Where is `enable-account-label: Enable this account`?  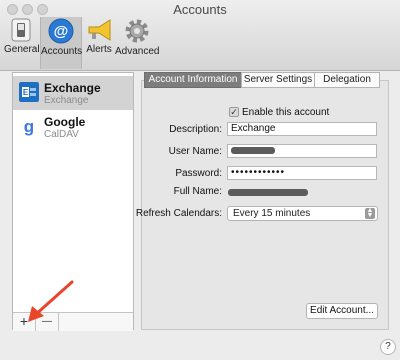 enable-account-label: Enable this account is located at coordinates (286, 112).